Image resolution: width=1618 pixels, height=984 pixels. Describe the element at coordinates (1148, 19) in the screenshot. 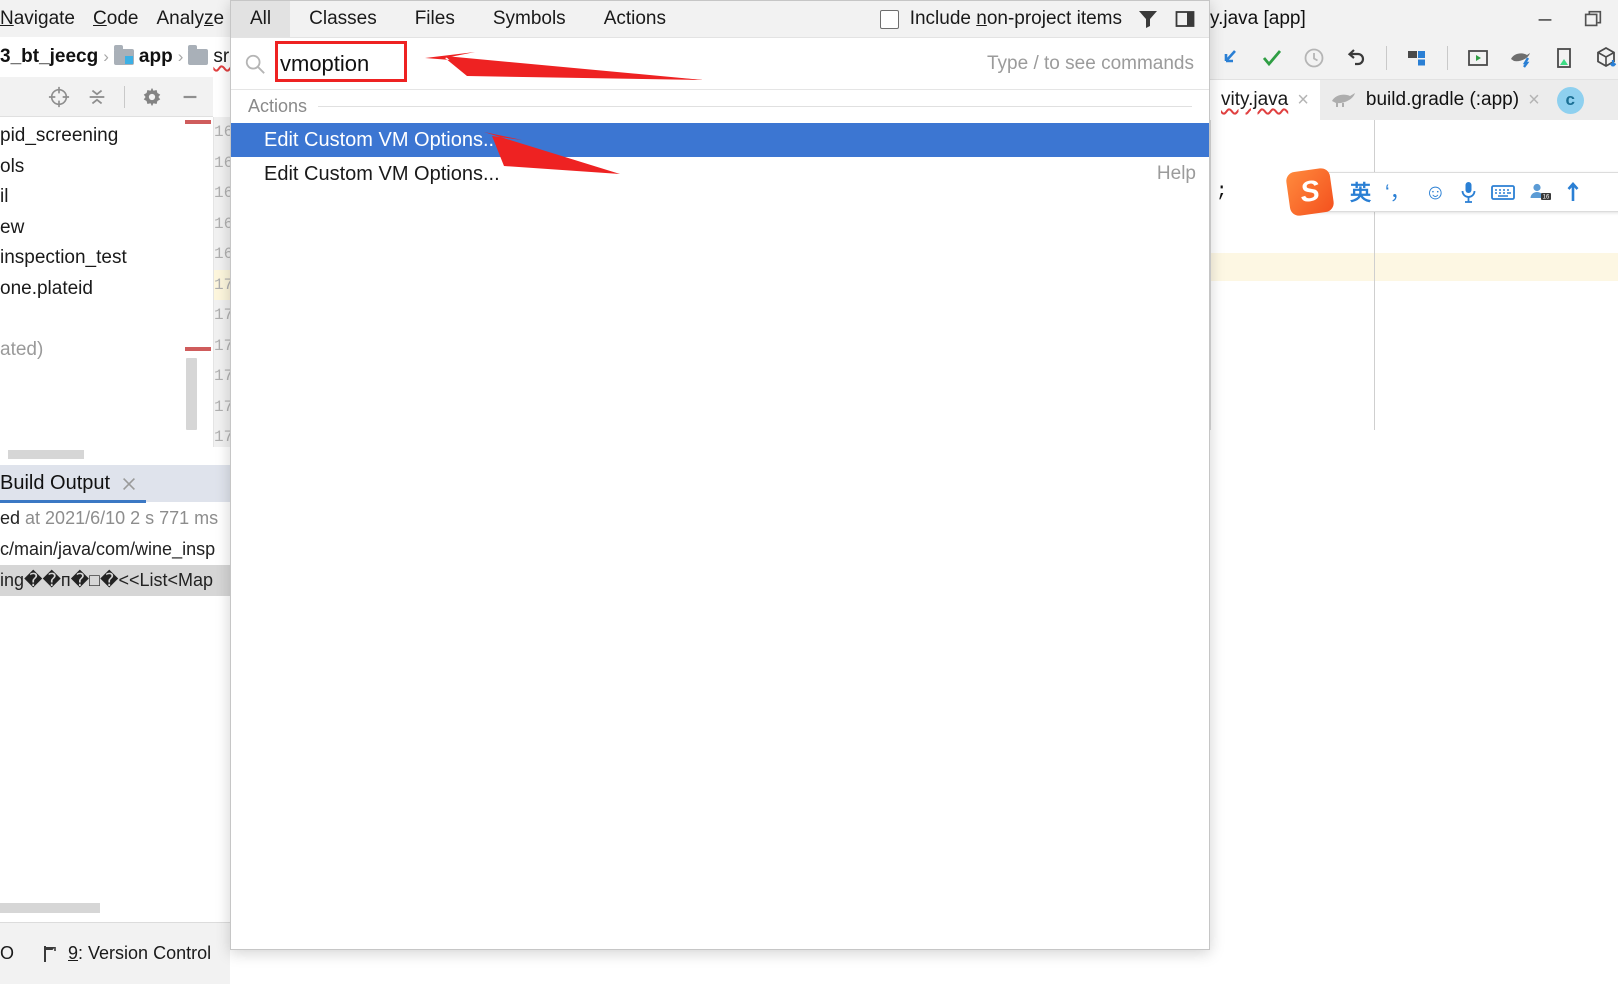

I see `filter-funnel-icon` at that location.